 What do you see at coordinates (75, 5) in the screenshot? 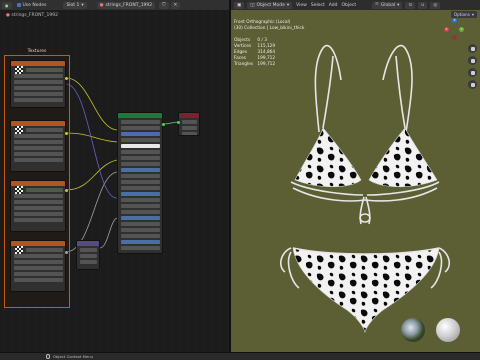
I see `slot-dropdown: Slot 1 ▾` at bounding box center [75, 5].